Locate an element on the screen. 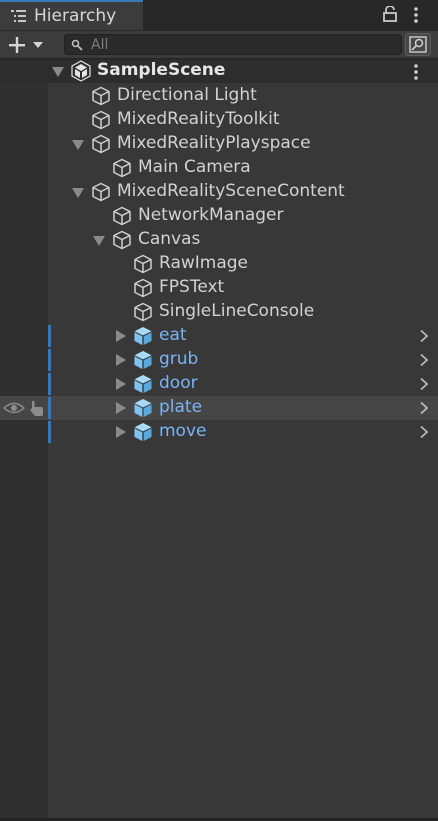 Image resolution: width=438 pixels, height=821 pixels. pickable-hand-icon is located at coordinates (36, 408).